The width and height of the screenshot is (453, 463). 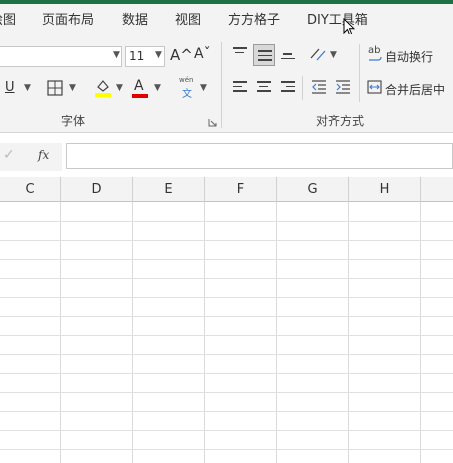 What do you see at coordinates (437, 189) in the screenshot?
I see `column-header-i` at bounding box center [437, 189].